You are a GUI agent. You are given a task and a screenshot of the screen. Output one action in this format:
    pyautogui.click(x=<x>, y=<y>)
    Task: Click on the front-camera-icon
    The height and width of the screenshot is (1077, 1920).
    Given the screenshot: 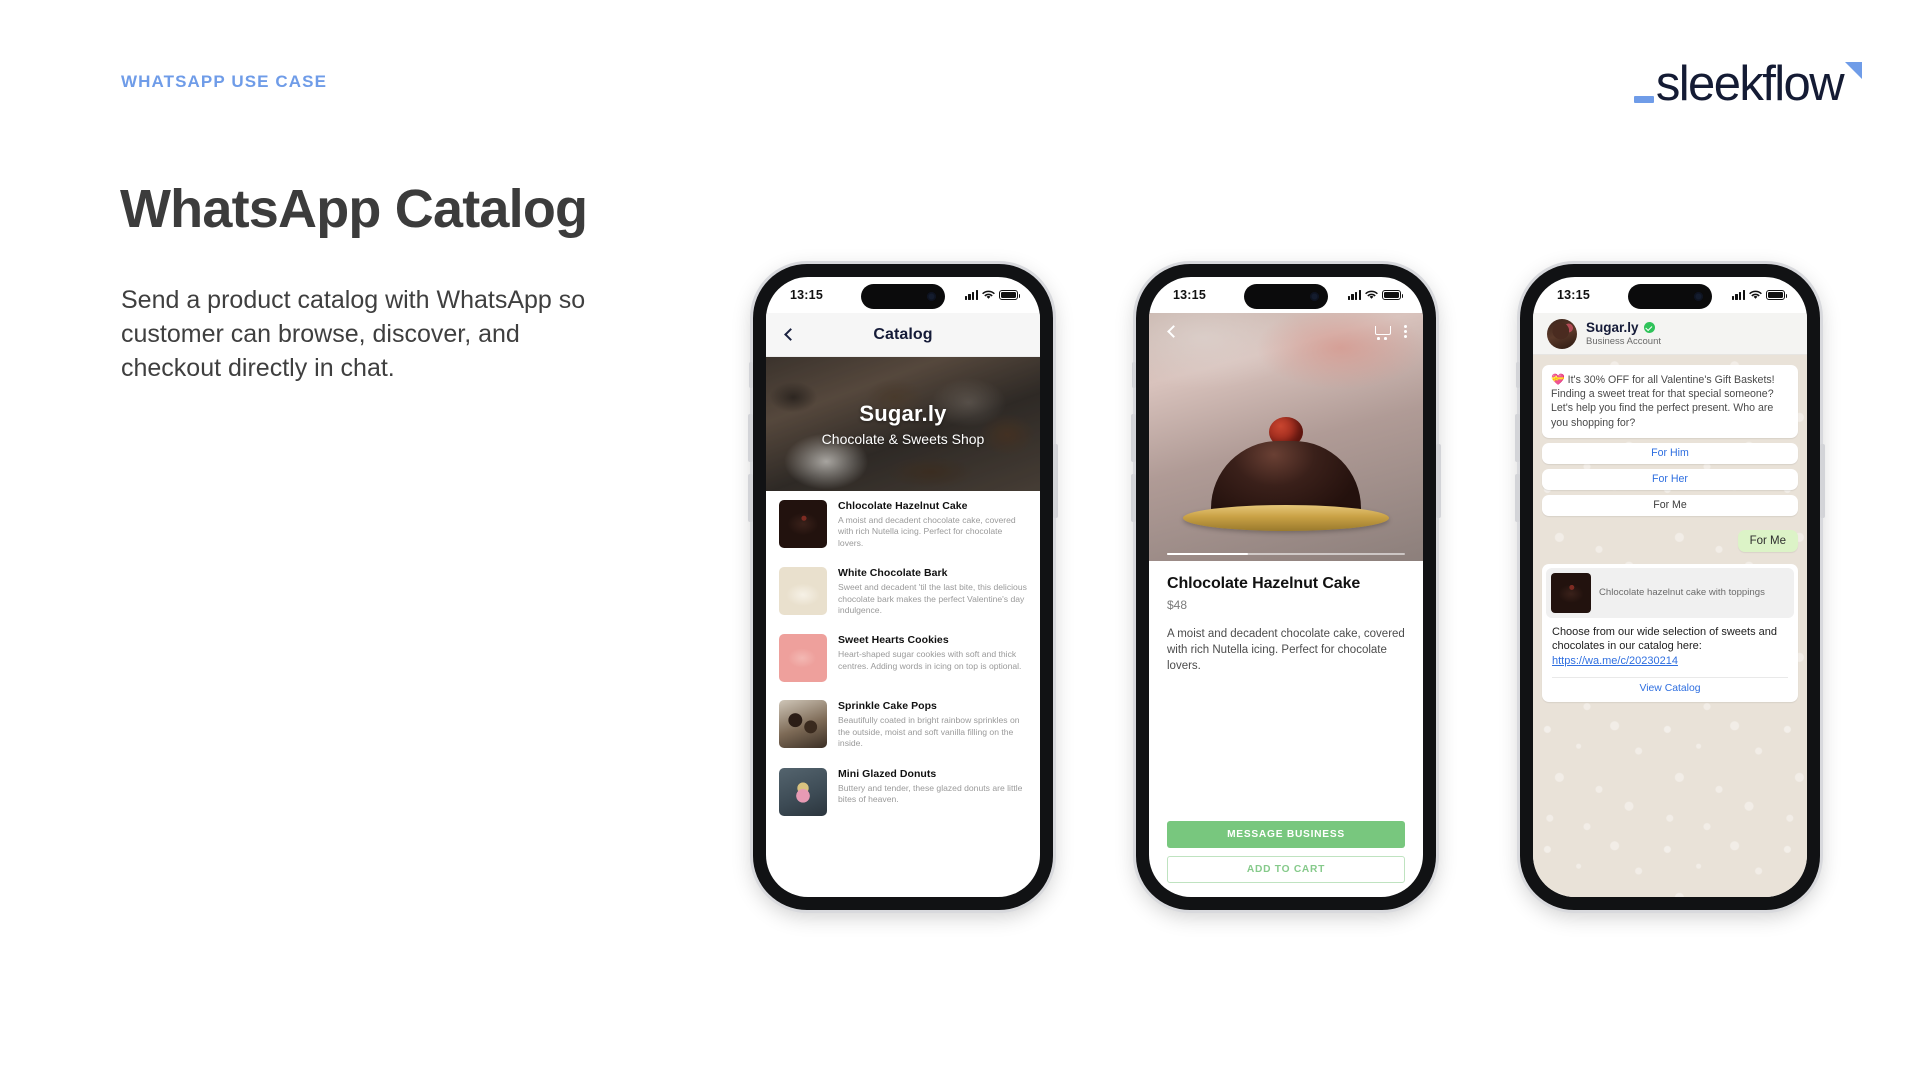 What is the action you would take?
    pyautogui.click(x=1314, y=296)
    